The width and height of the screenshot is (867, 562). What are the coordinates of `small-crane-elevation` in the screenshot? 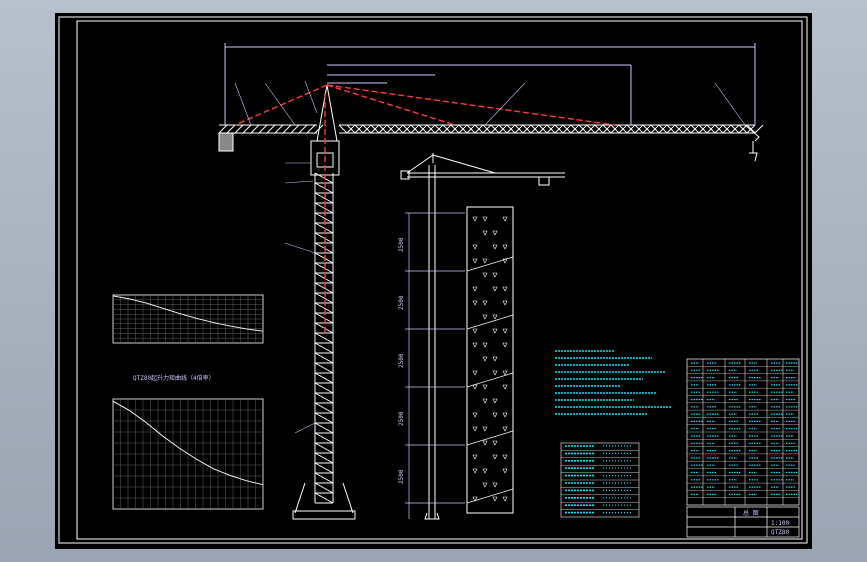 It's located at (482, 336).